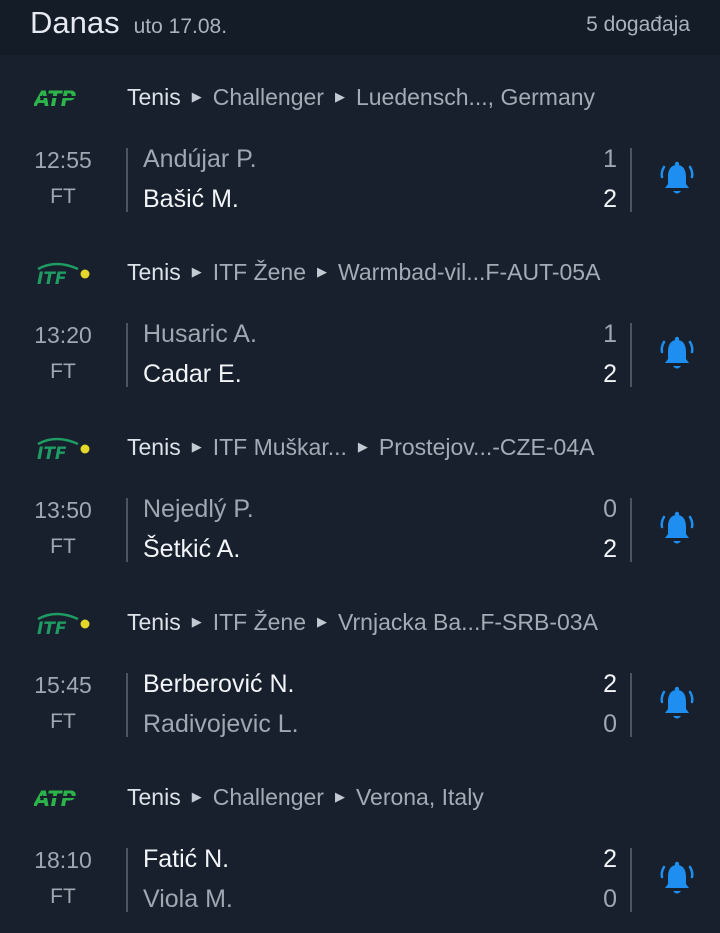 The image size is (720, 933). I want to click on tournament-header: ATP Tenis ▶ Challenger ▶ Verona, Italy, so click(360, 797).